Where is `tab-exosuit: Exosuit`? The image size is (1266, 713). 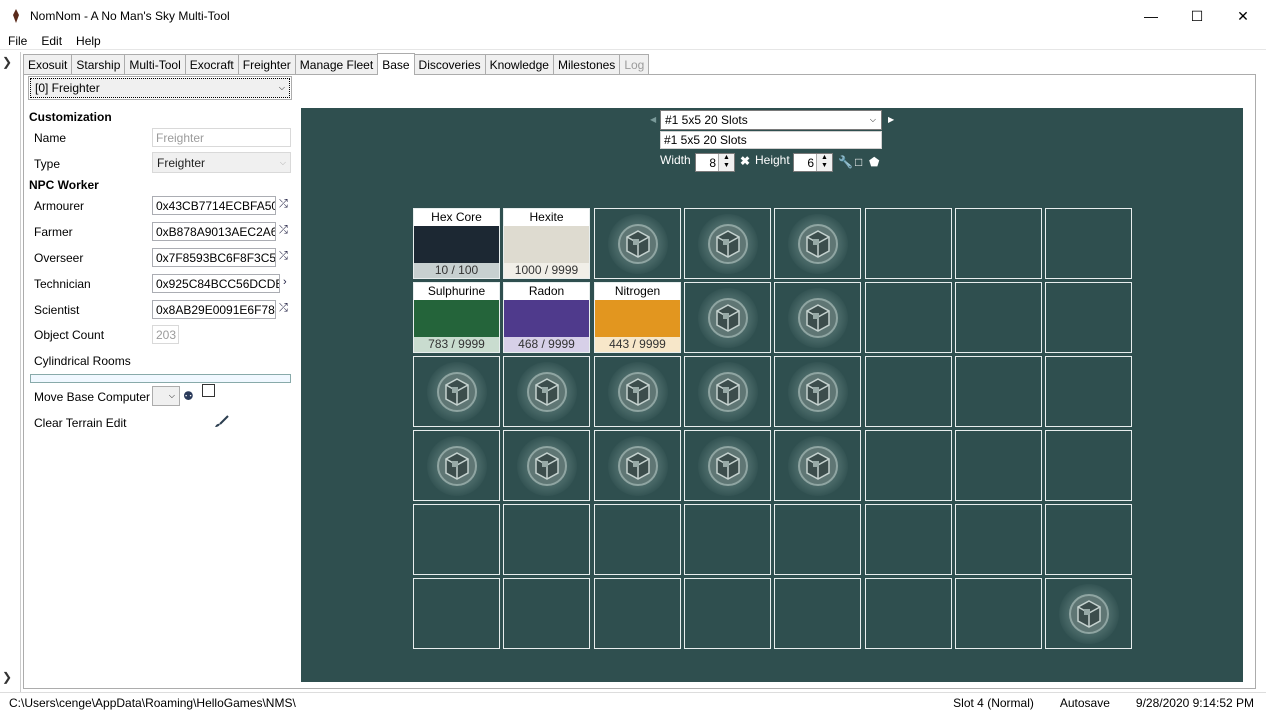
tab-exosuit: Exosuit is located at coordinates (48, 64).